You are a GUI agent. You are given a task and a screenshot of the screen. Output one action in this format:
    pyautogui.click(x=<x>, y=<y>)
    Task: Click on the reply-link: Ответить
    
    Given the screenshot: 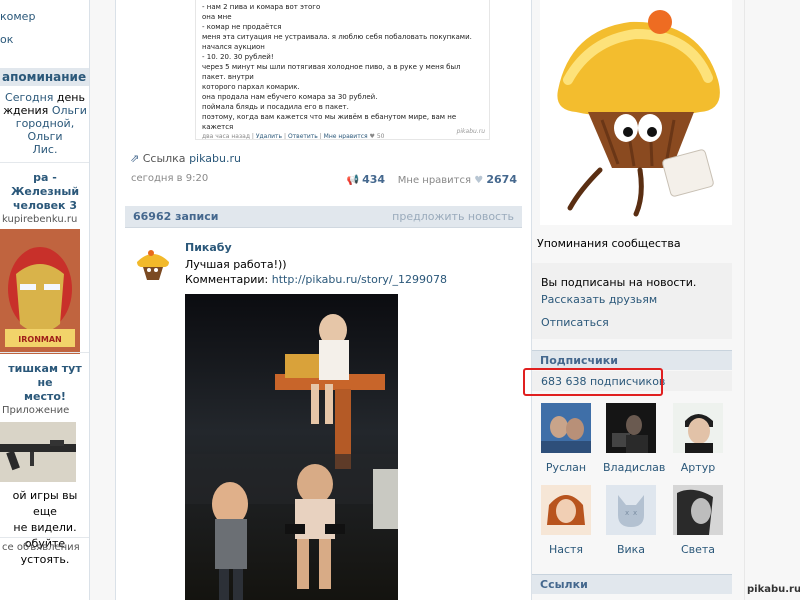 What is the action you would take?
    pyautogui.click(x=302, y=136)
    